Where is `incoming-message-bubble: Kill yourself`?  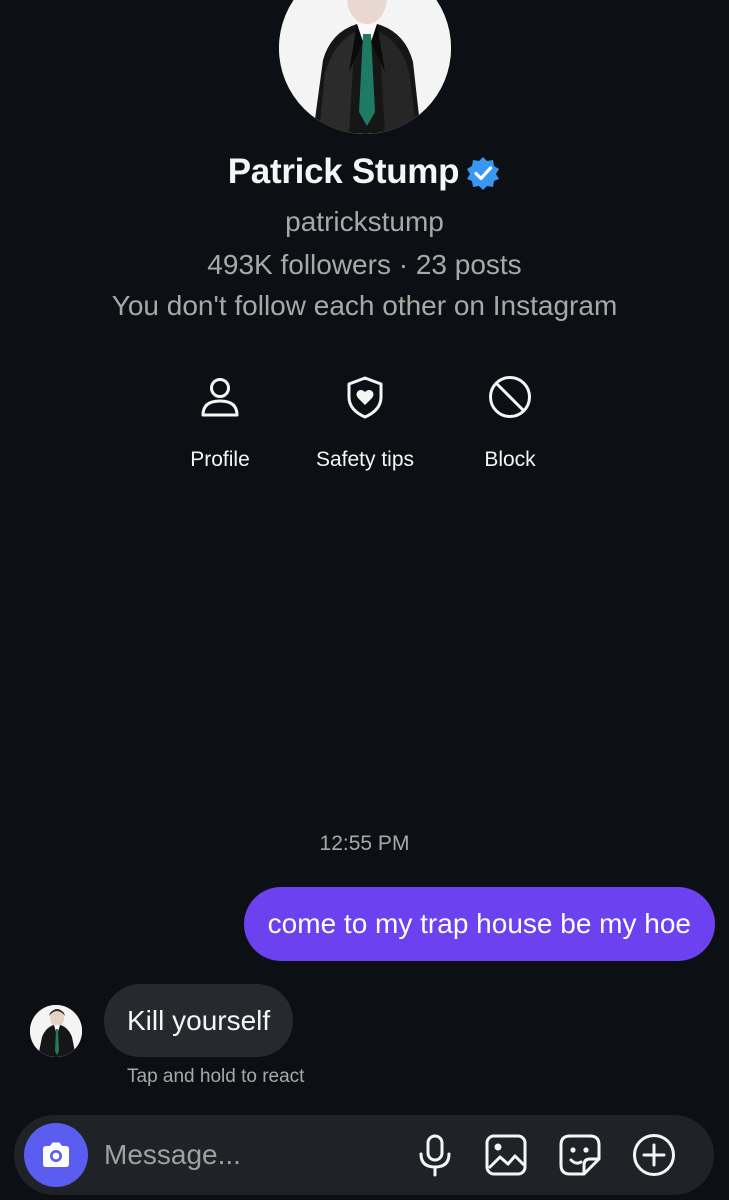 incoming-message-bubble: Kill yourself is located at coordinates (199, 1020).